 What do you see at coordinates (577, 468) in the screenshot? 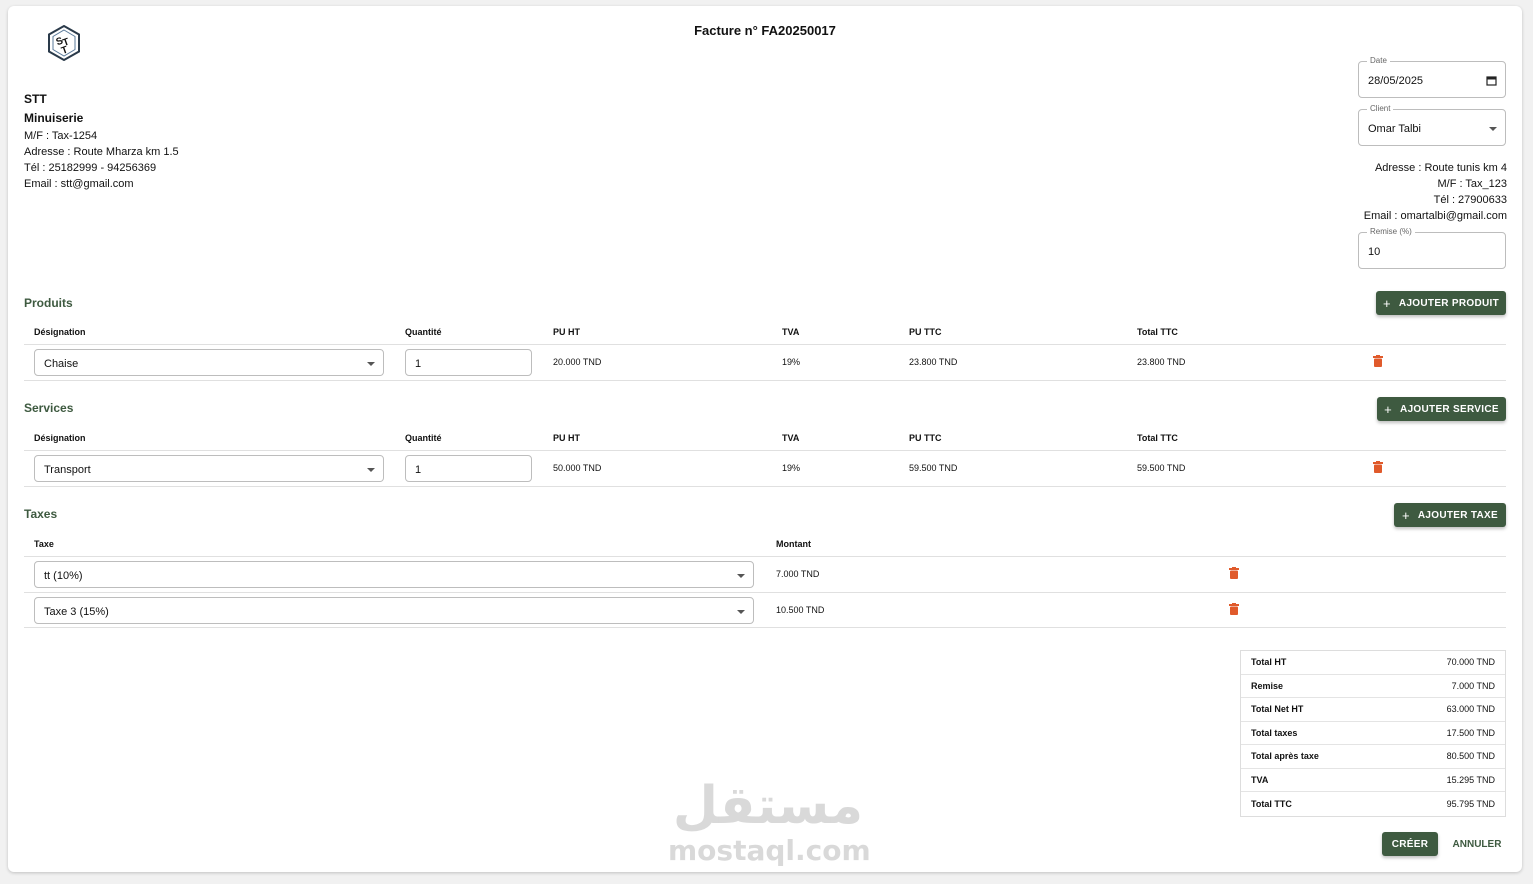
I see `service-pu-ht: 50.000 TND` at bounding box center [577, 468].